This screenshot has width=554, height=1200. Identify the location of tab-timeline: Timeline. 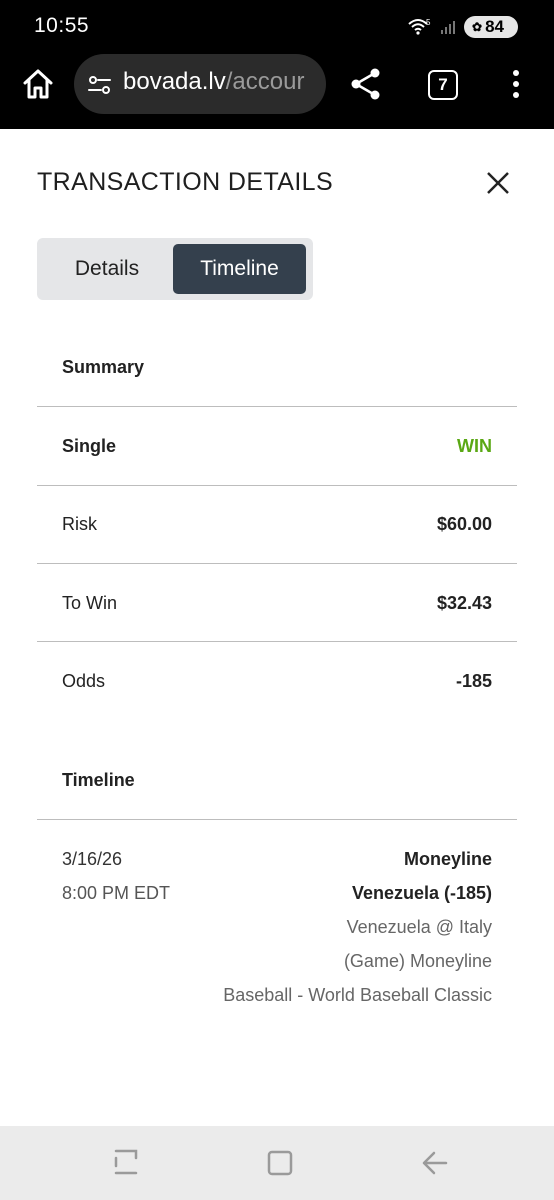
(239, 269).